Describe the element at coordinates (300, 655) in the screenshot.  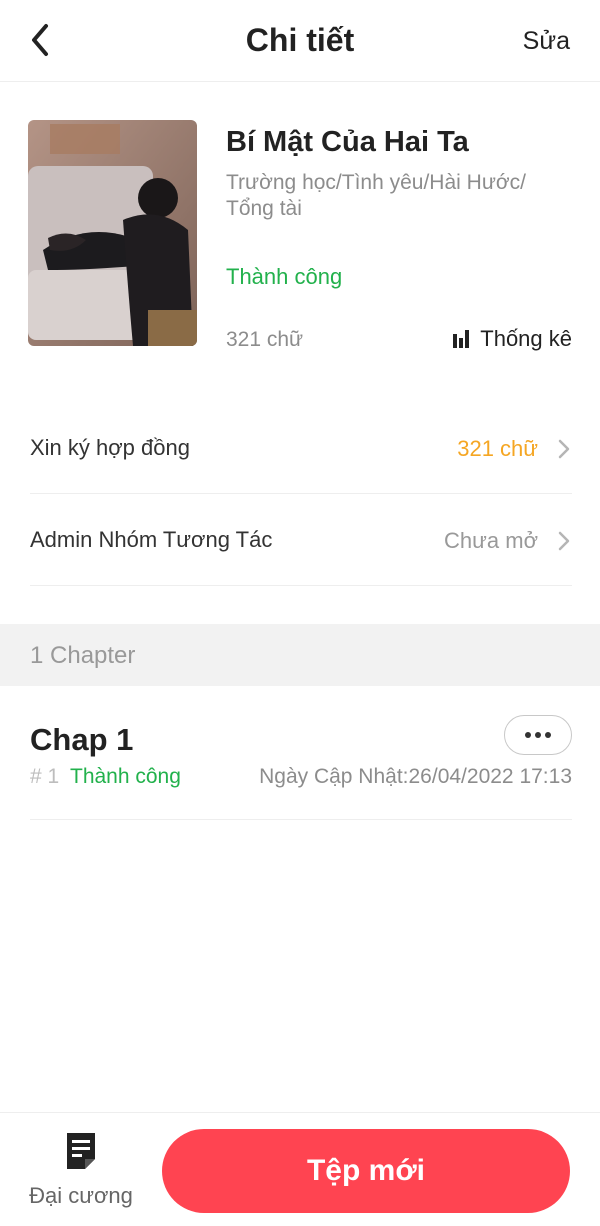
I see `chapter-count-header: 1 Chapter` at that location.